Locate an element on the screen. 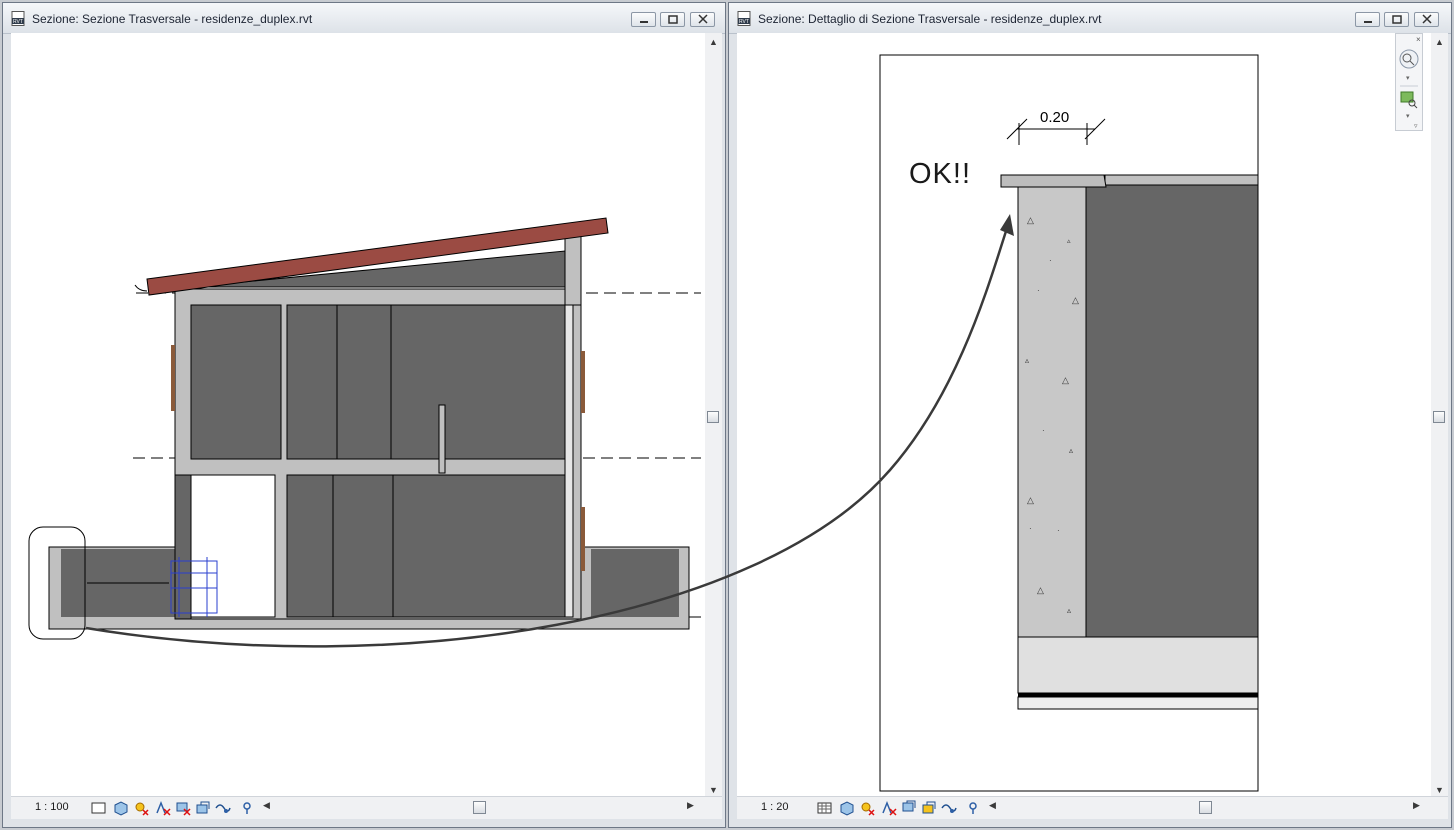 Image resolution: width=1454 pixels, height=830 pixels. parapet-wall is located at coordinates (442, 439).